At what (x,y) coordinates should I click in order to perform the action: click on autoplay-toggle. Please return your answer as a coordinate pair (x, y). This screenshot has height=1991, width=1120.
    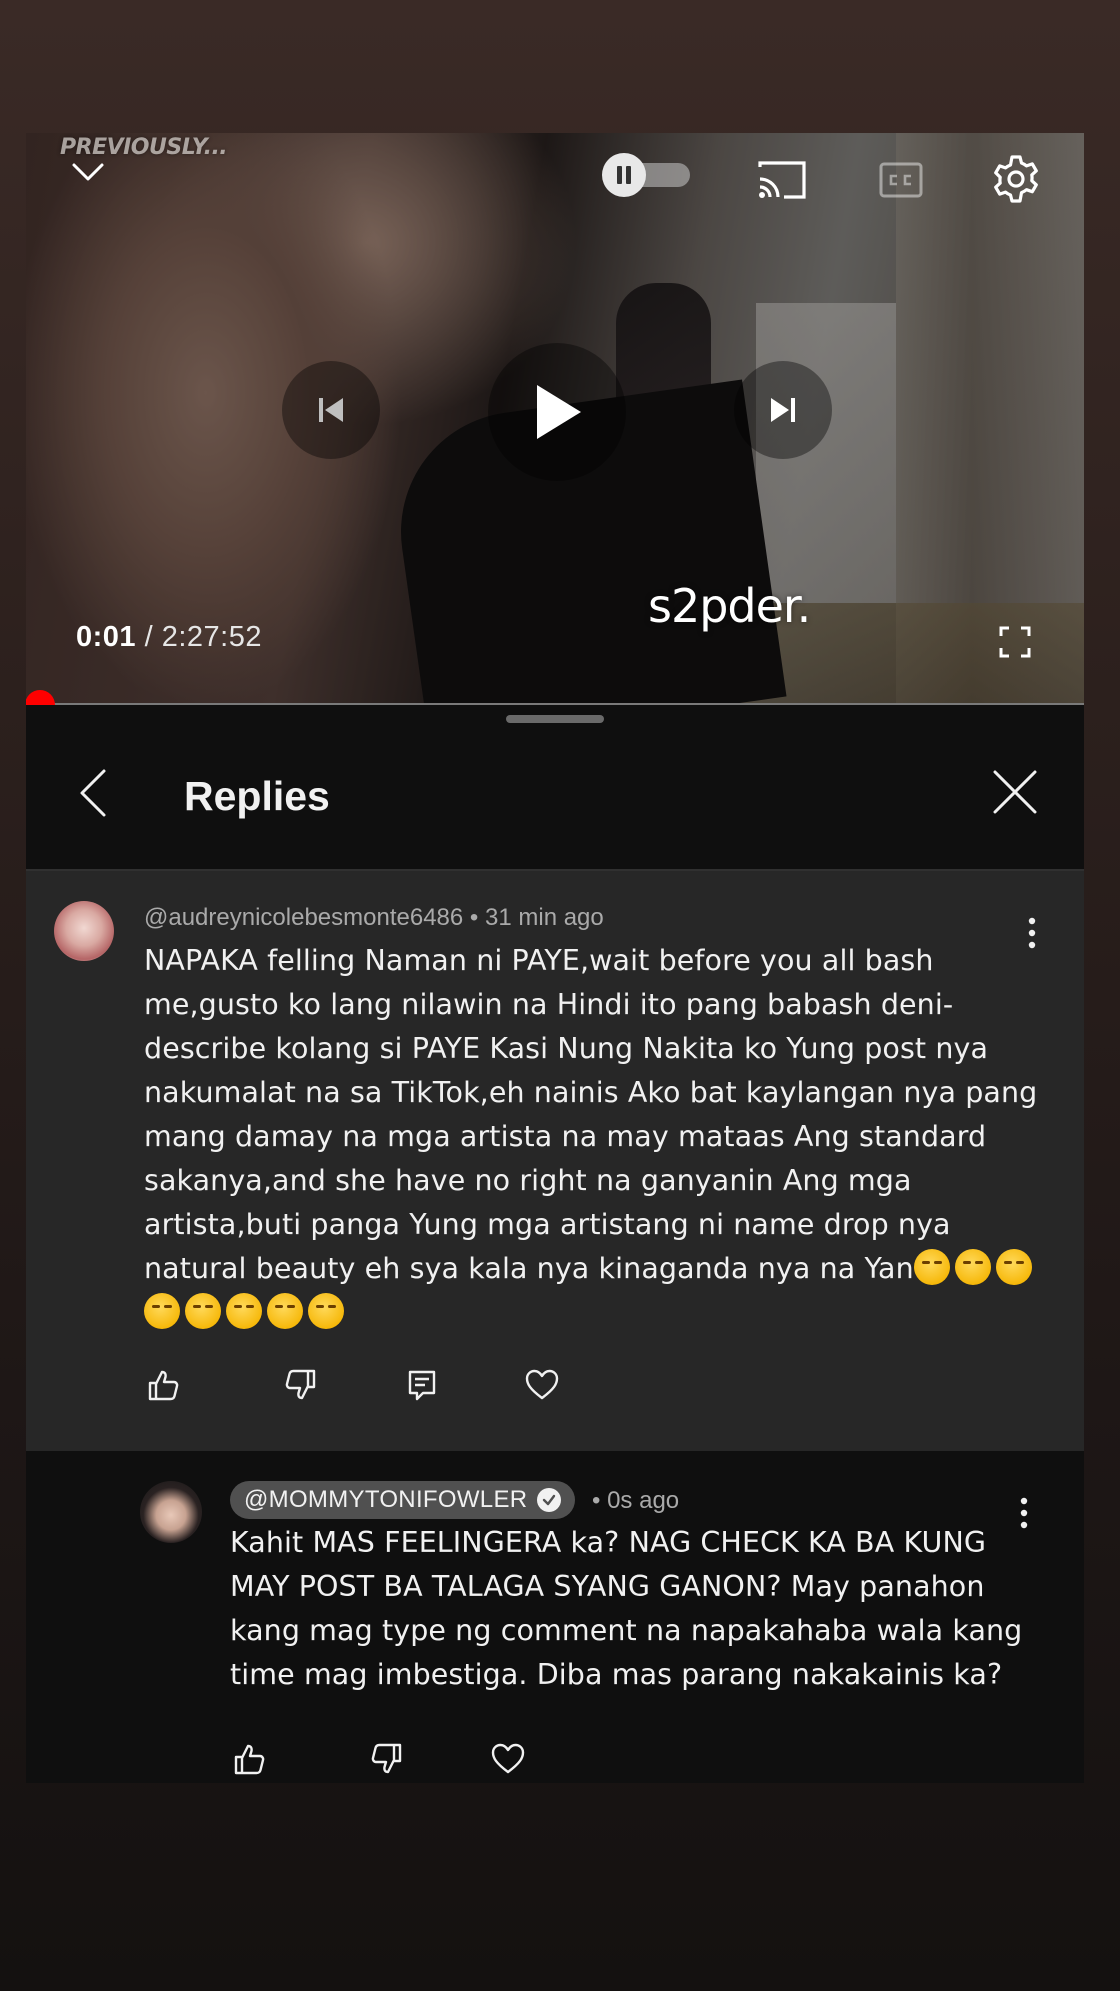
    Looking at the image, I should click on (647, 175).